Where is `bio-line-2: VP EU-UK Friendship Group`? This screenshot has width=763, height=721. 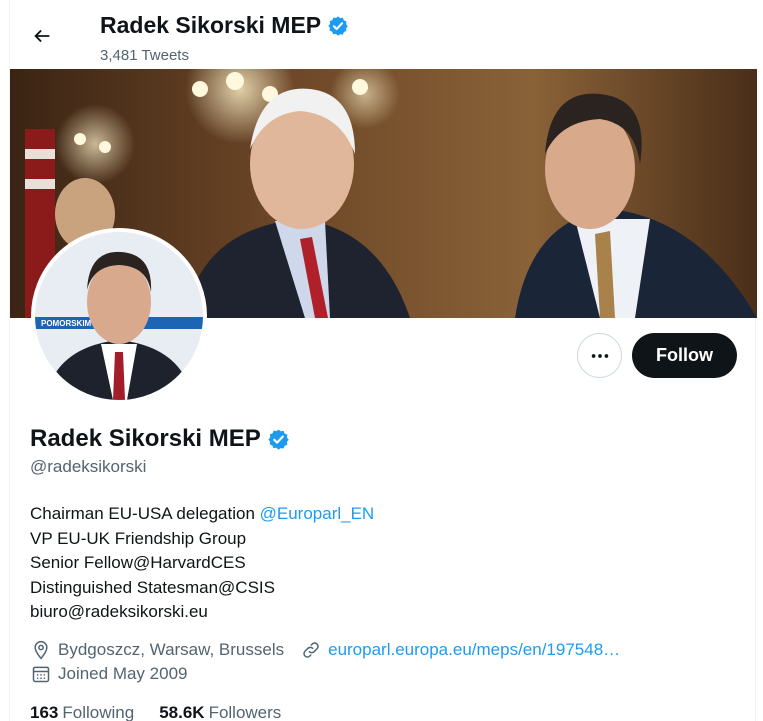
bio-line-2: VP EU-UK Friendship Group is located at coordinates (138, 538).